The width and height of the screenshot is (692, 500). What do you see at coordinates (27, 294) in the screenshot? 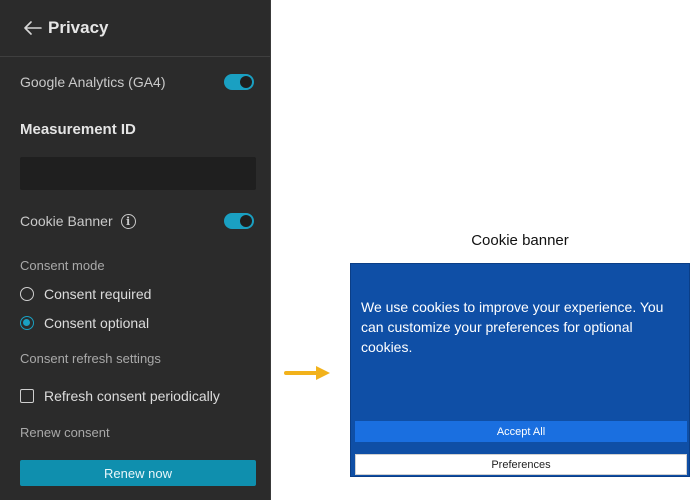
I see `radio-unselected-icon` at bounding box center [27, 294].